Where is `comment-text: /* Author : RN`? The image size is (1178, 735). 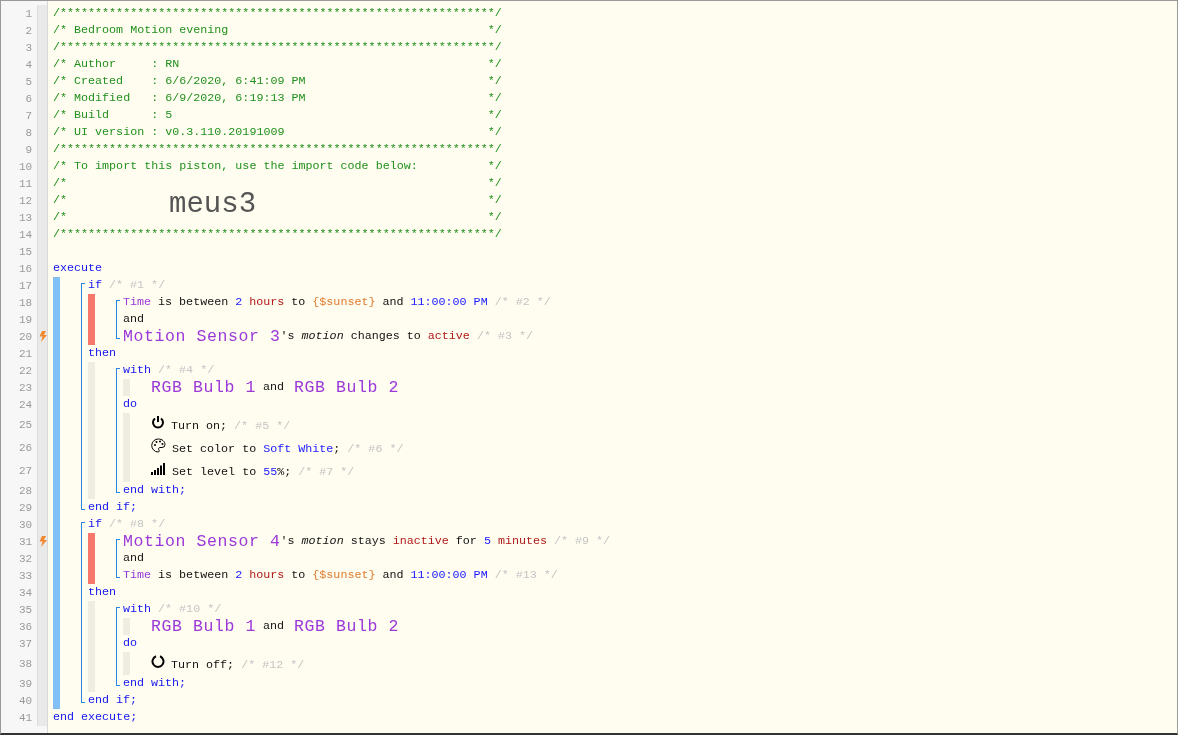
comment-text: /* Author : RN is located at coordinates (116, 64).